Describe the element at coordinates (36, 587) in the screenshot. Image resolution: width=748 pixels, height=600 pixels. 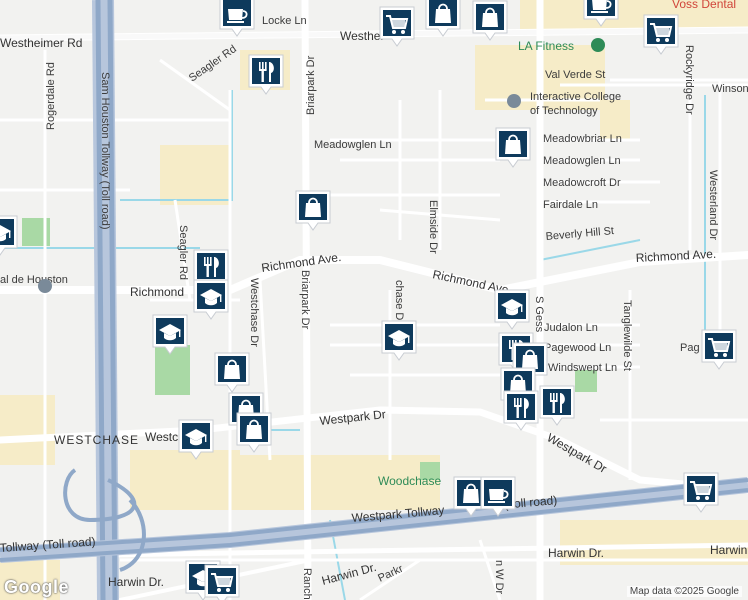
I see `google-logo: Google` at that location.